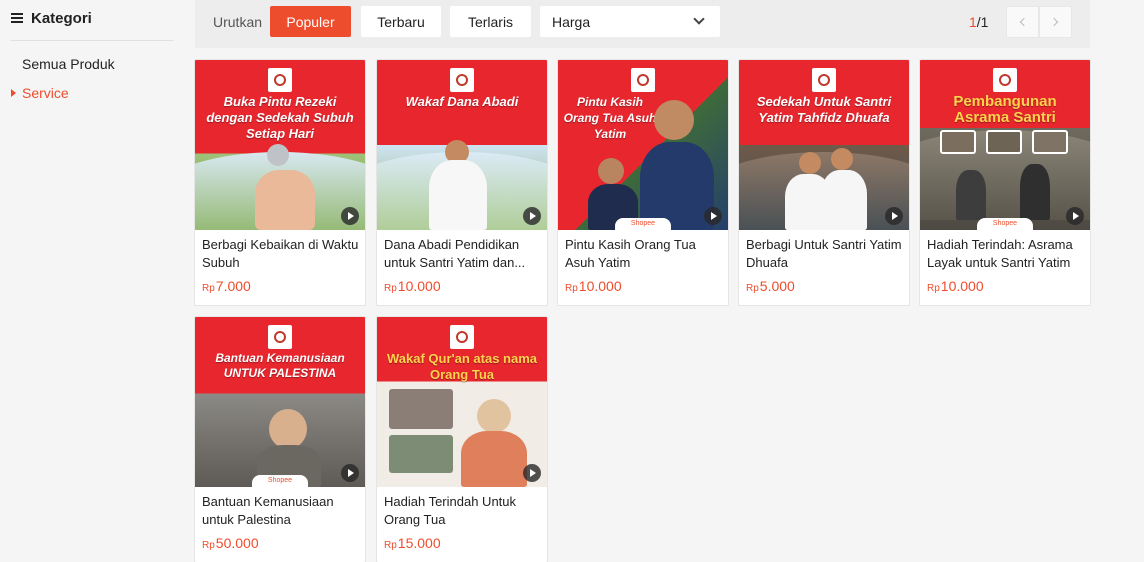  I want to click on sort-newest-button: Terbaru, so click(401, 21).